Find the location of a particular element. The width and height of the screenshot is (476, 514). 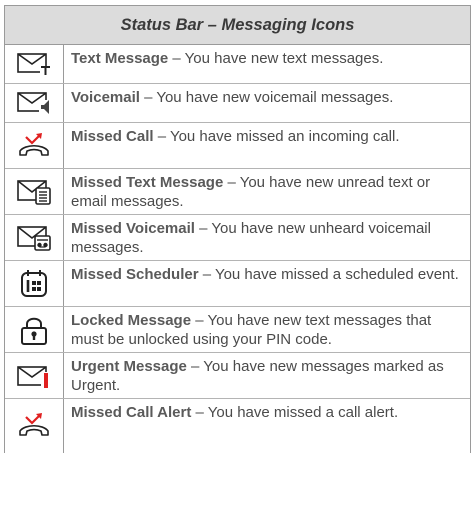

term: Text Message is located at coordinates (120, 58).